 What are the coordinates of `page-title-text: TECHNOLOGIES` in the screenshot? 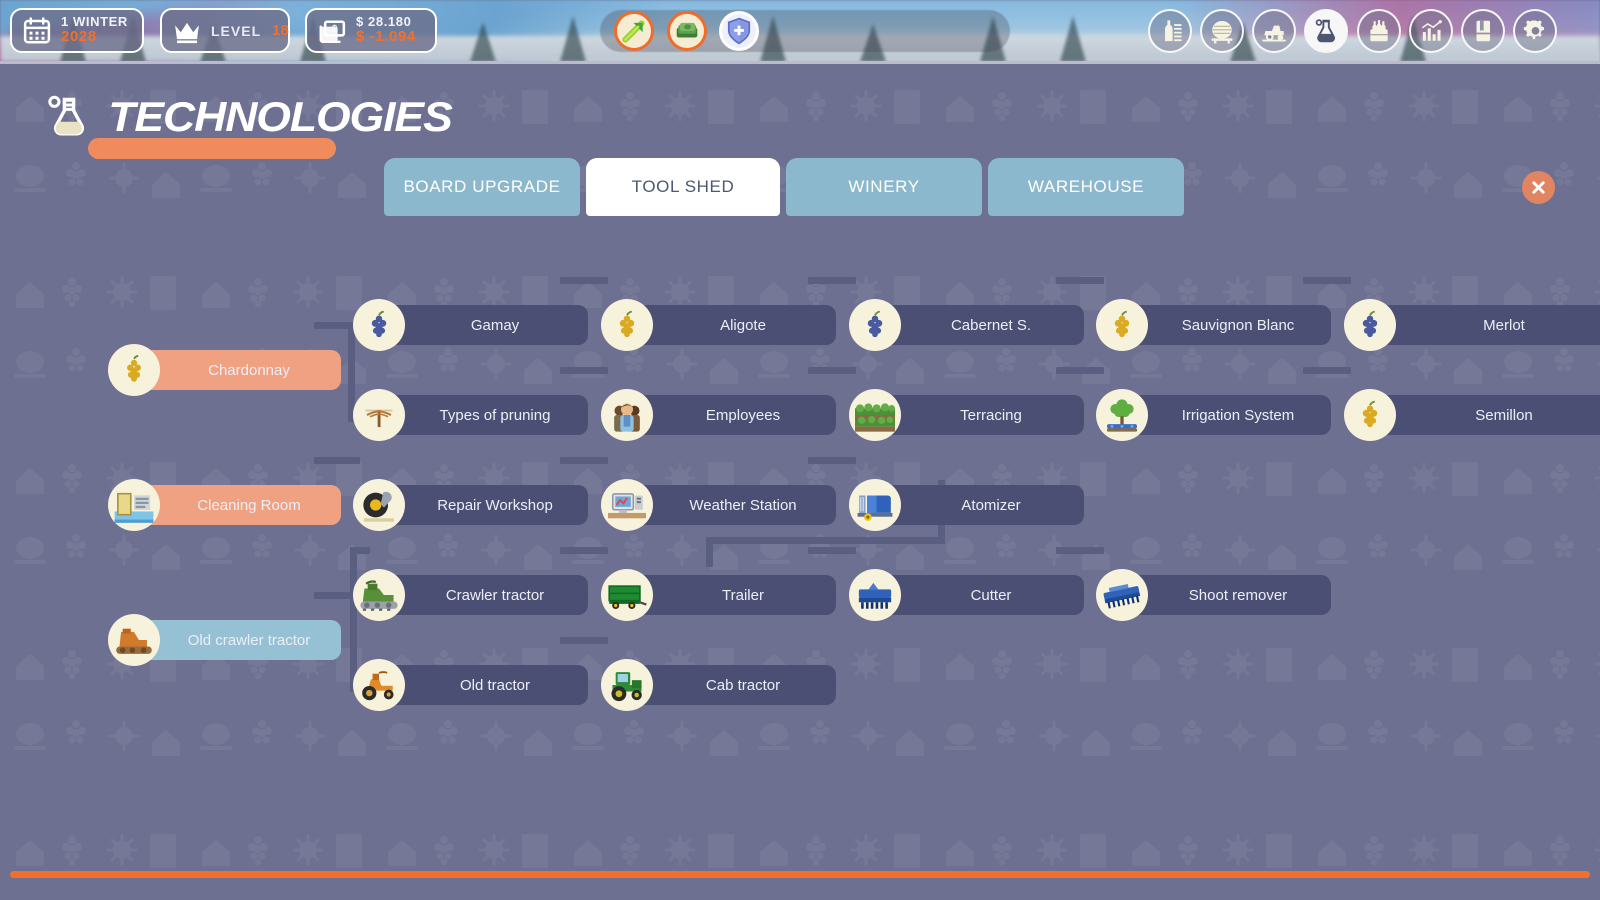 It's located at (280, 116).